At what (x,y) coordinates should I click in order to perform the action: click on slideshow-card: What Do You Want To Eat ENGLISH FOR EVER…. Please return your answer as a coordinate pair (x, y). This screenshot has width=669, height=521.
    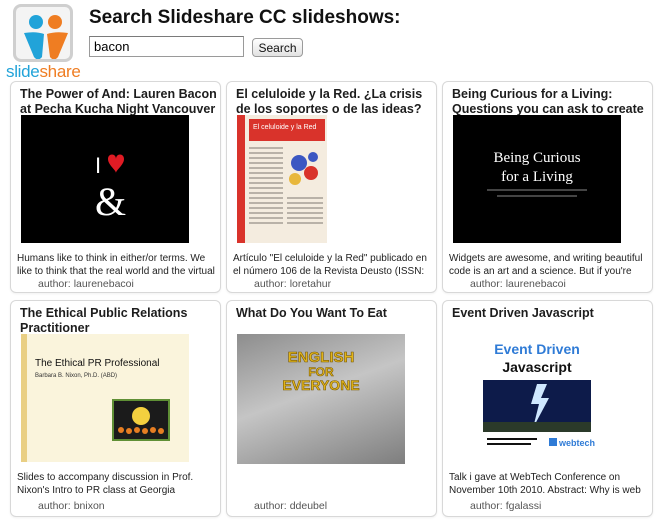
    Looking at the image, I should click on (331, 408).